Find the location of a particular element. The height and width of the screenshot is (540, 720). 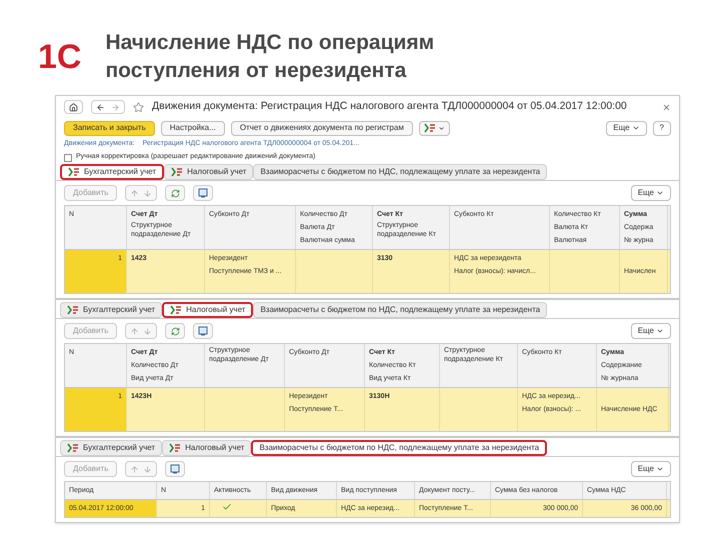

home-icon is located at coordinates (73, 107).